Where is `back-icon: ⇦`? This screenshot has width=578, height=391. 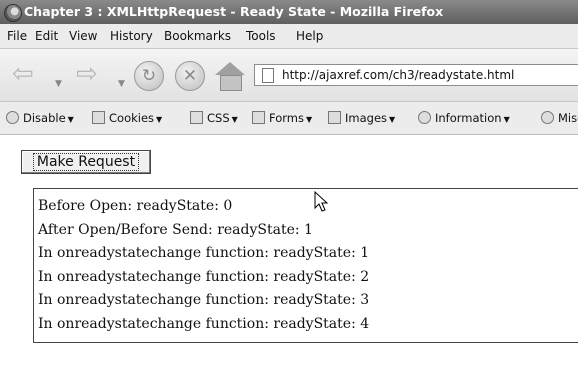
back-icon: ⇦ is located at coordinates (23, 74).